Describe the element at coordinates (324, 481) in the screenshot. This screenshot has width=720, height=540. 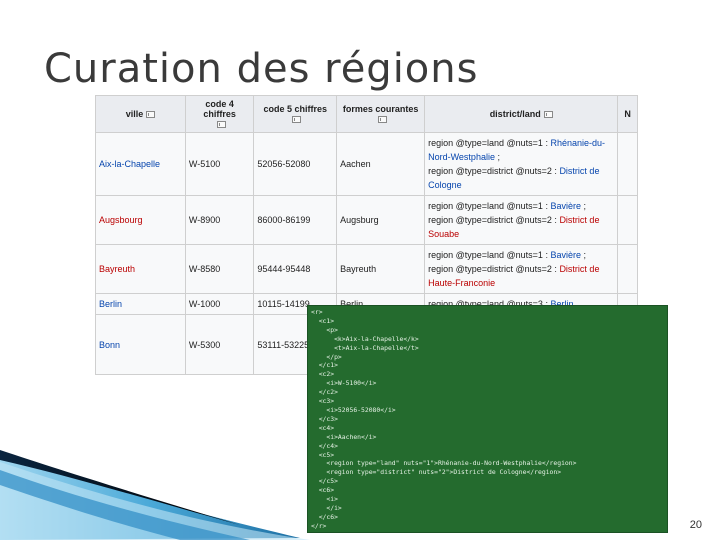
I see `code-line: </c5>` at that location.